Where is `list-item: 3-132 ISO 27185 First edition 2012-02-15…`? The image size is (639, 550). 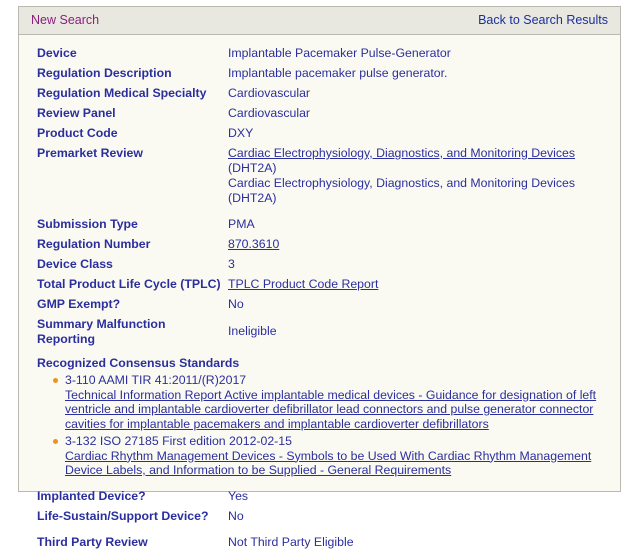
list-item: 3-132 ISO 27185 First edition 2012-02-15… is located at coordinates (327, 456).